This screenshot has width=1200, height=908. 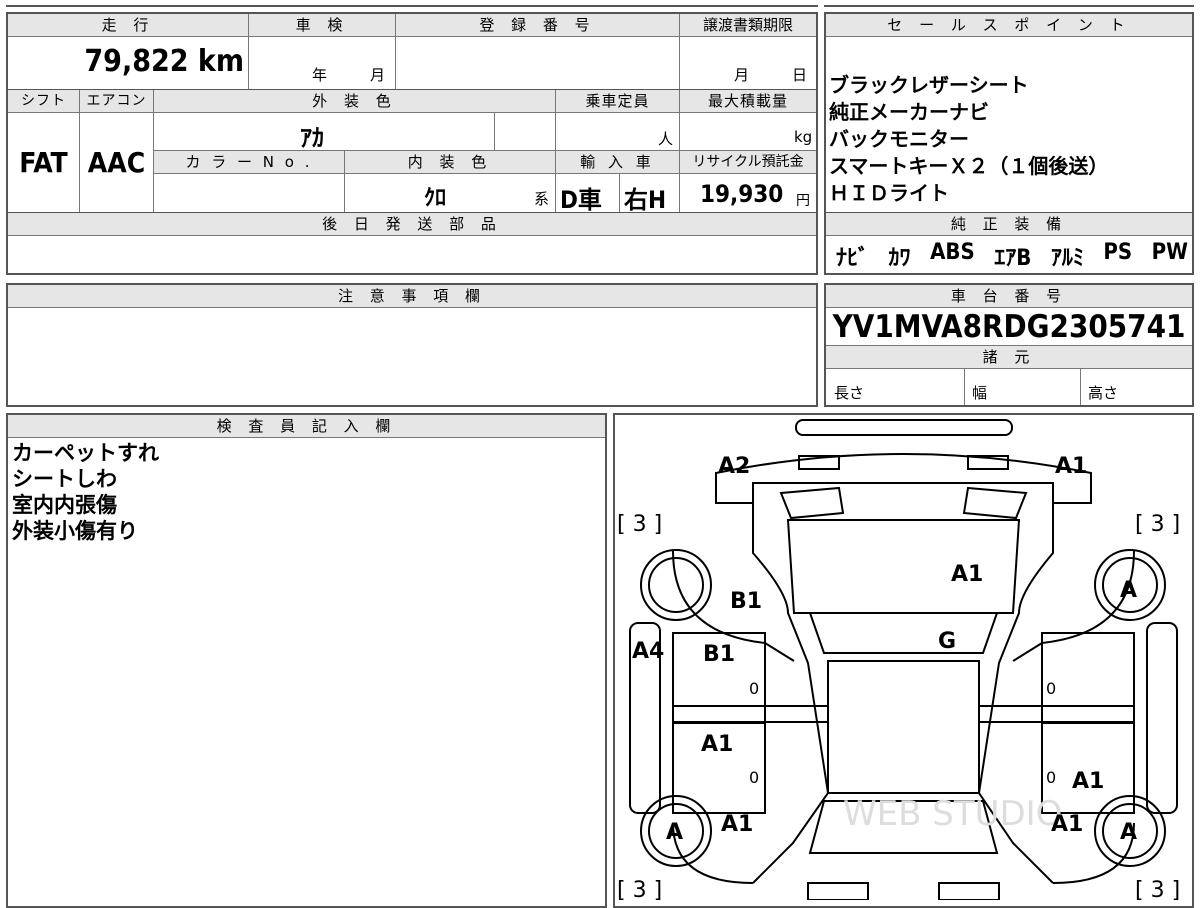 What do you see at coordinates (116, 101) in the screenshot?
I see `aircon-header: エアコン` at bounding box center [116, 101].